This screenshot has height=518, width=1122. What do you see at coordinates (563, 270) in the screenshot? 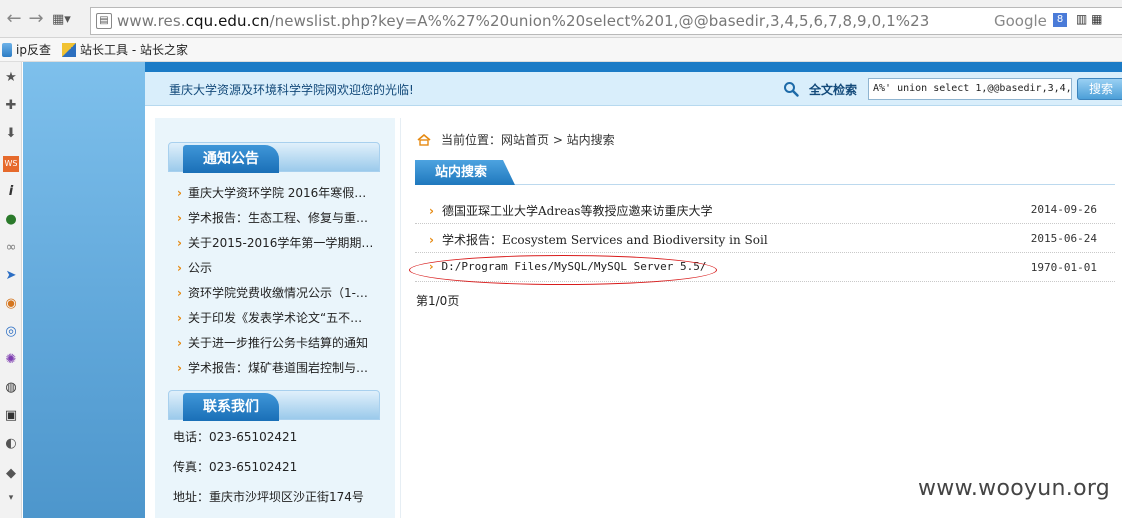
I see `highlight-ellipse` at bounding box center [563, 270].